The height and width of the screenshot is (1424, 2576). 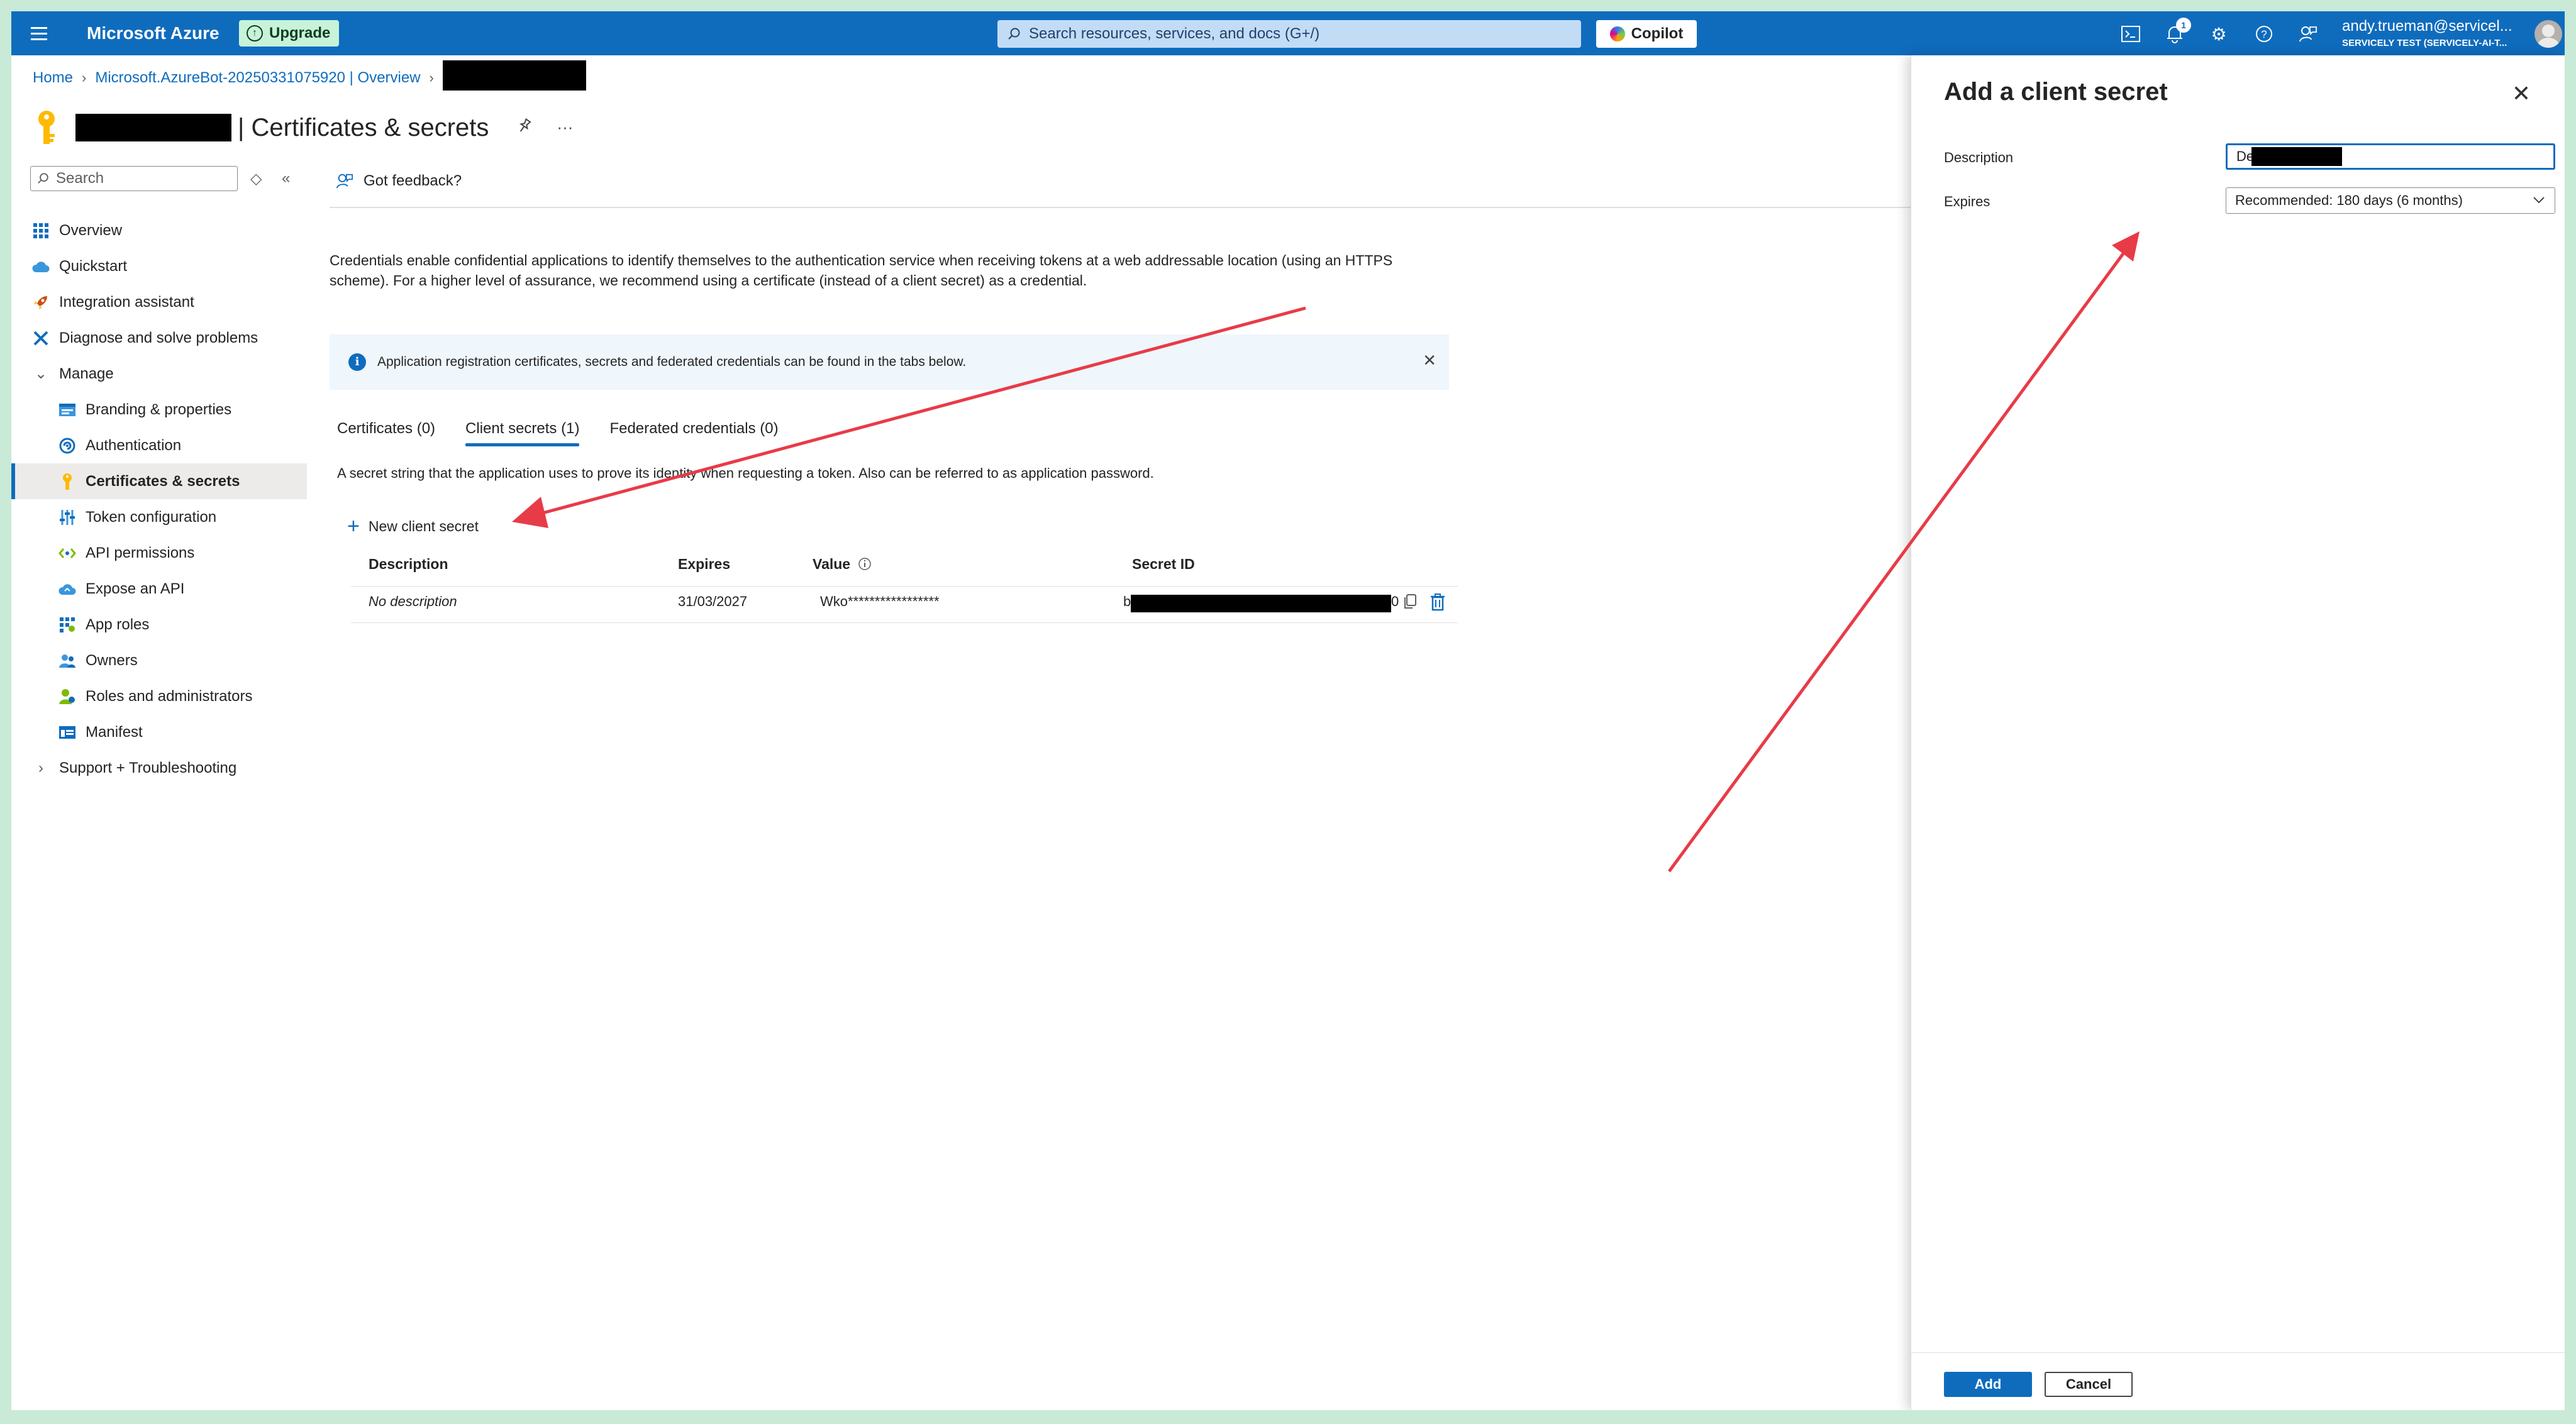 I want to click on nav-label: Diagnose and solve problems, so click(x=158, y=337).